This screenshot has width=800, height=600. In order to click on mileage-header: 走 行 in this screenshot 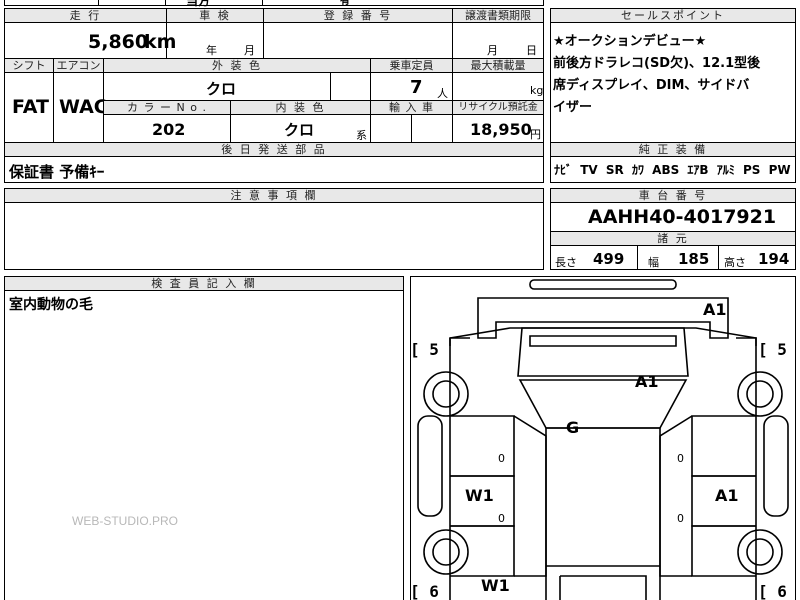, I will do `click(85, 15)`.